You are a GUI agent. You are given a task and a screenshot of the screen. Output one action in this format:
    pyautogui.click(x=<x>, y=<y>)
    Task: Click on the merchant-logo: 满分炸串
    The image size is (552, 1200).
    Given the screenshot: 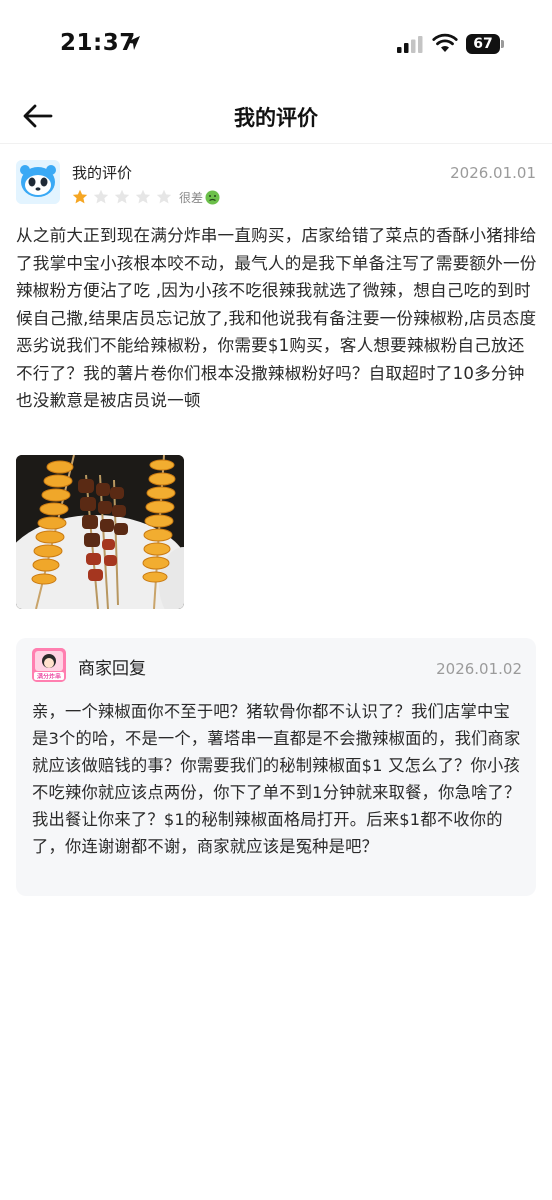 What is the action you would take?
    pyautogui.click(x=49, y=665)
    